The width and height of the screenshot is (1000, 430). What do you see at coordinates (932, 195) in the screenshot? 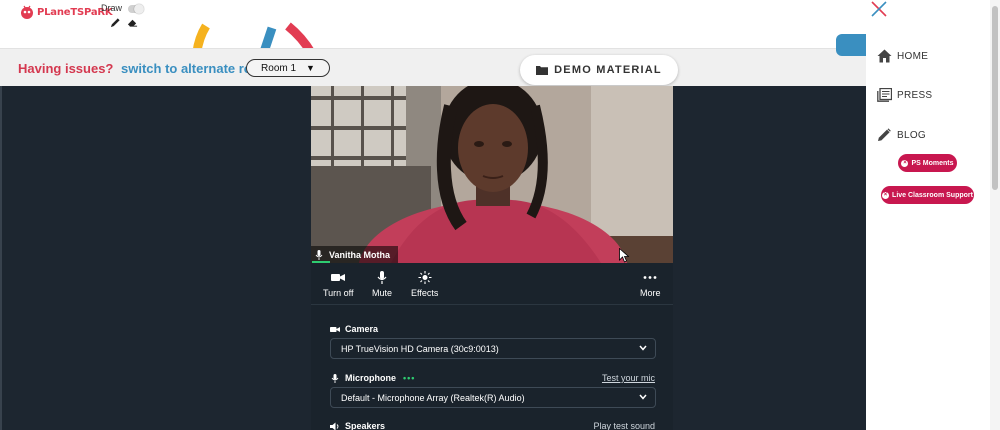
I see `live-classroom-support-label: Live Classroom Support` at bounding box center [932, 195].